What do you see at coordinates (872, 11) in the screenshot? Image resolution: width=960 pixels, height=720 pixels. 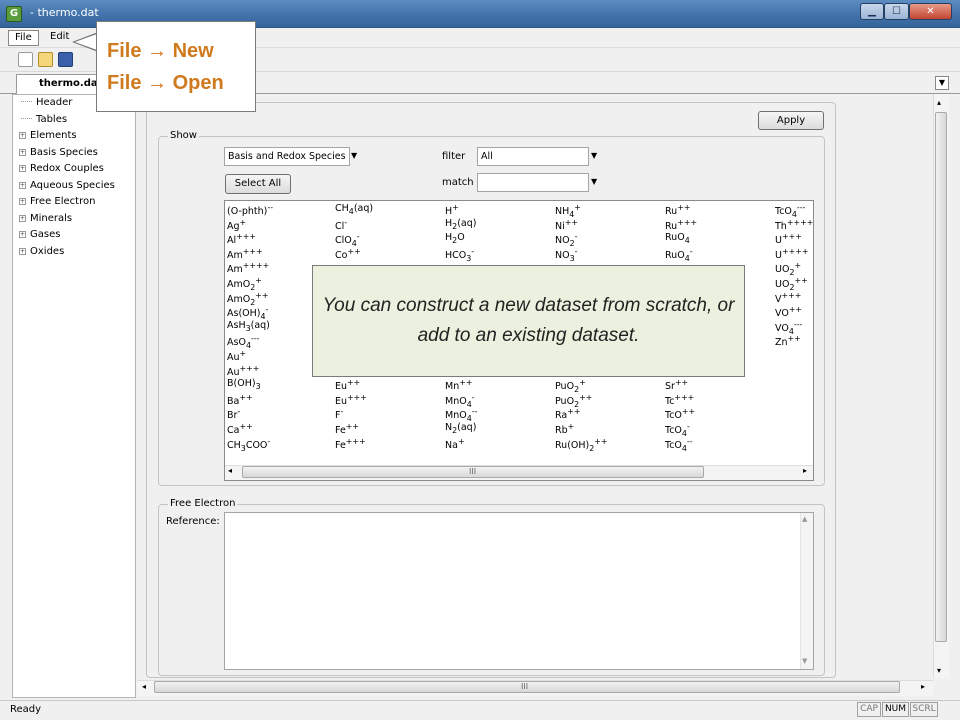 I see `minimize-button: ▁` at bounding box center [872, 11].